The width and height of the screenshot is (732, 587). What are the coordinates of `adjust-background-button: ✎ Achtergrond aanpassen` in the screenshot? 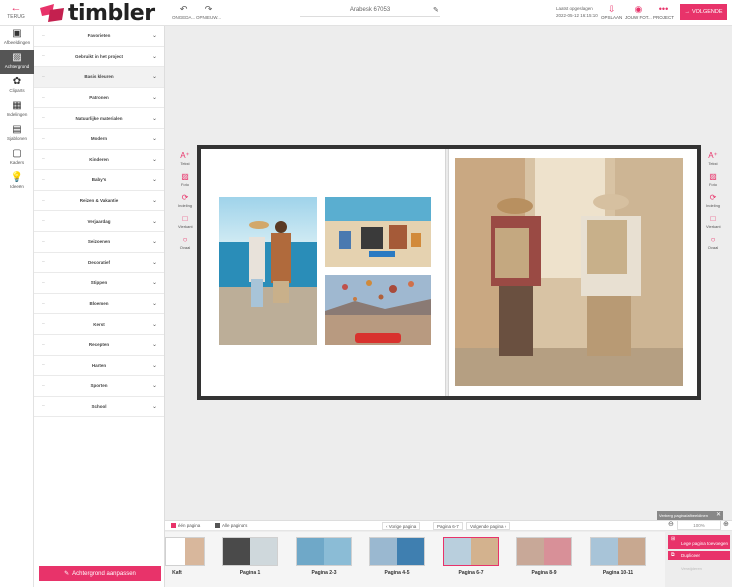 It's located at (100, 573).